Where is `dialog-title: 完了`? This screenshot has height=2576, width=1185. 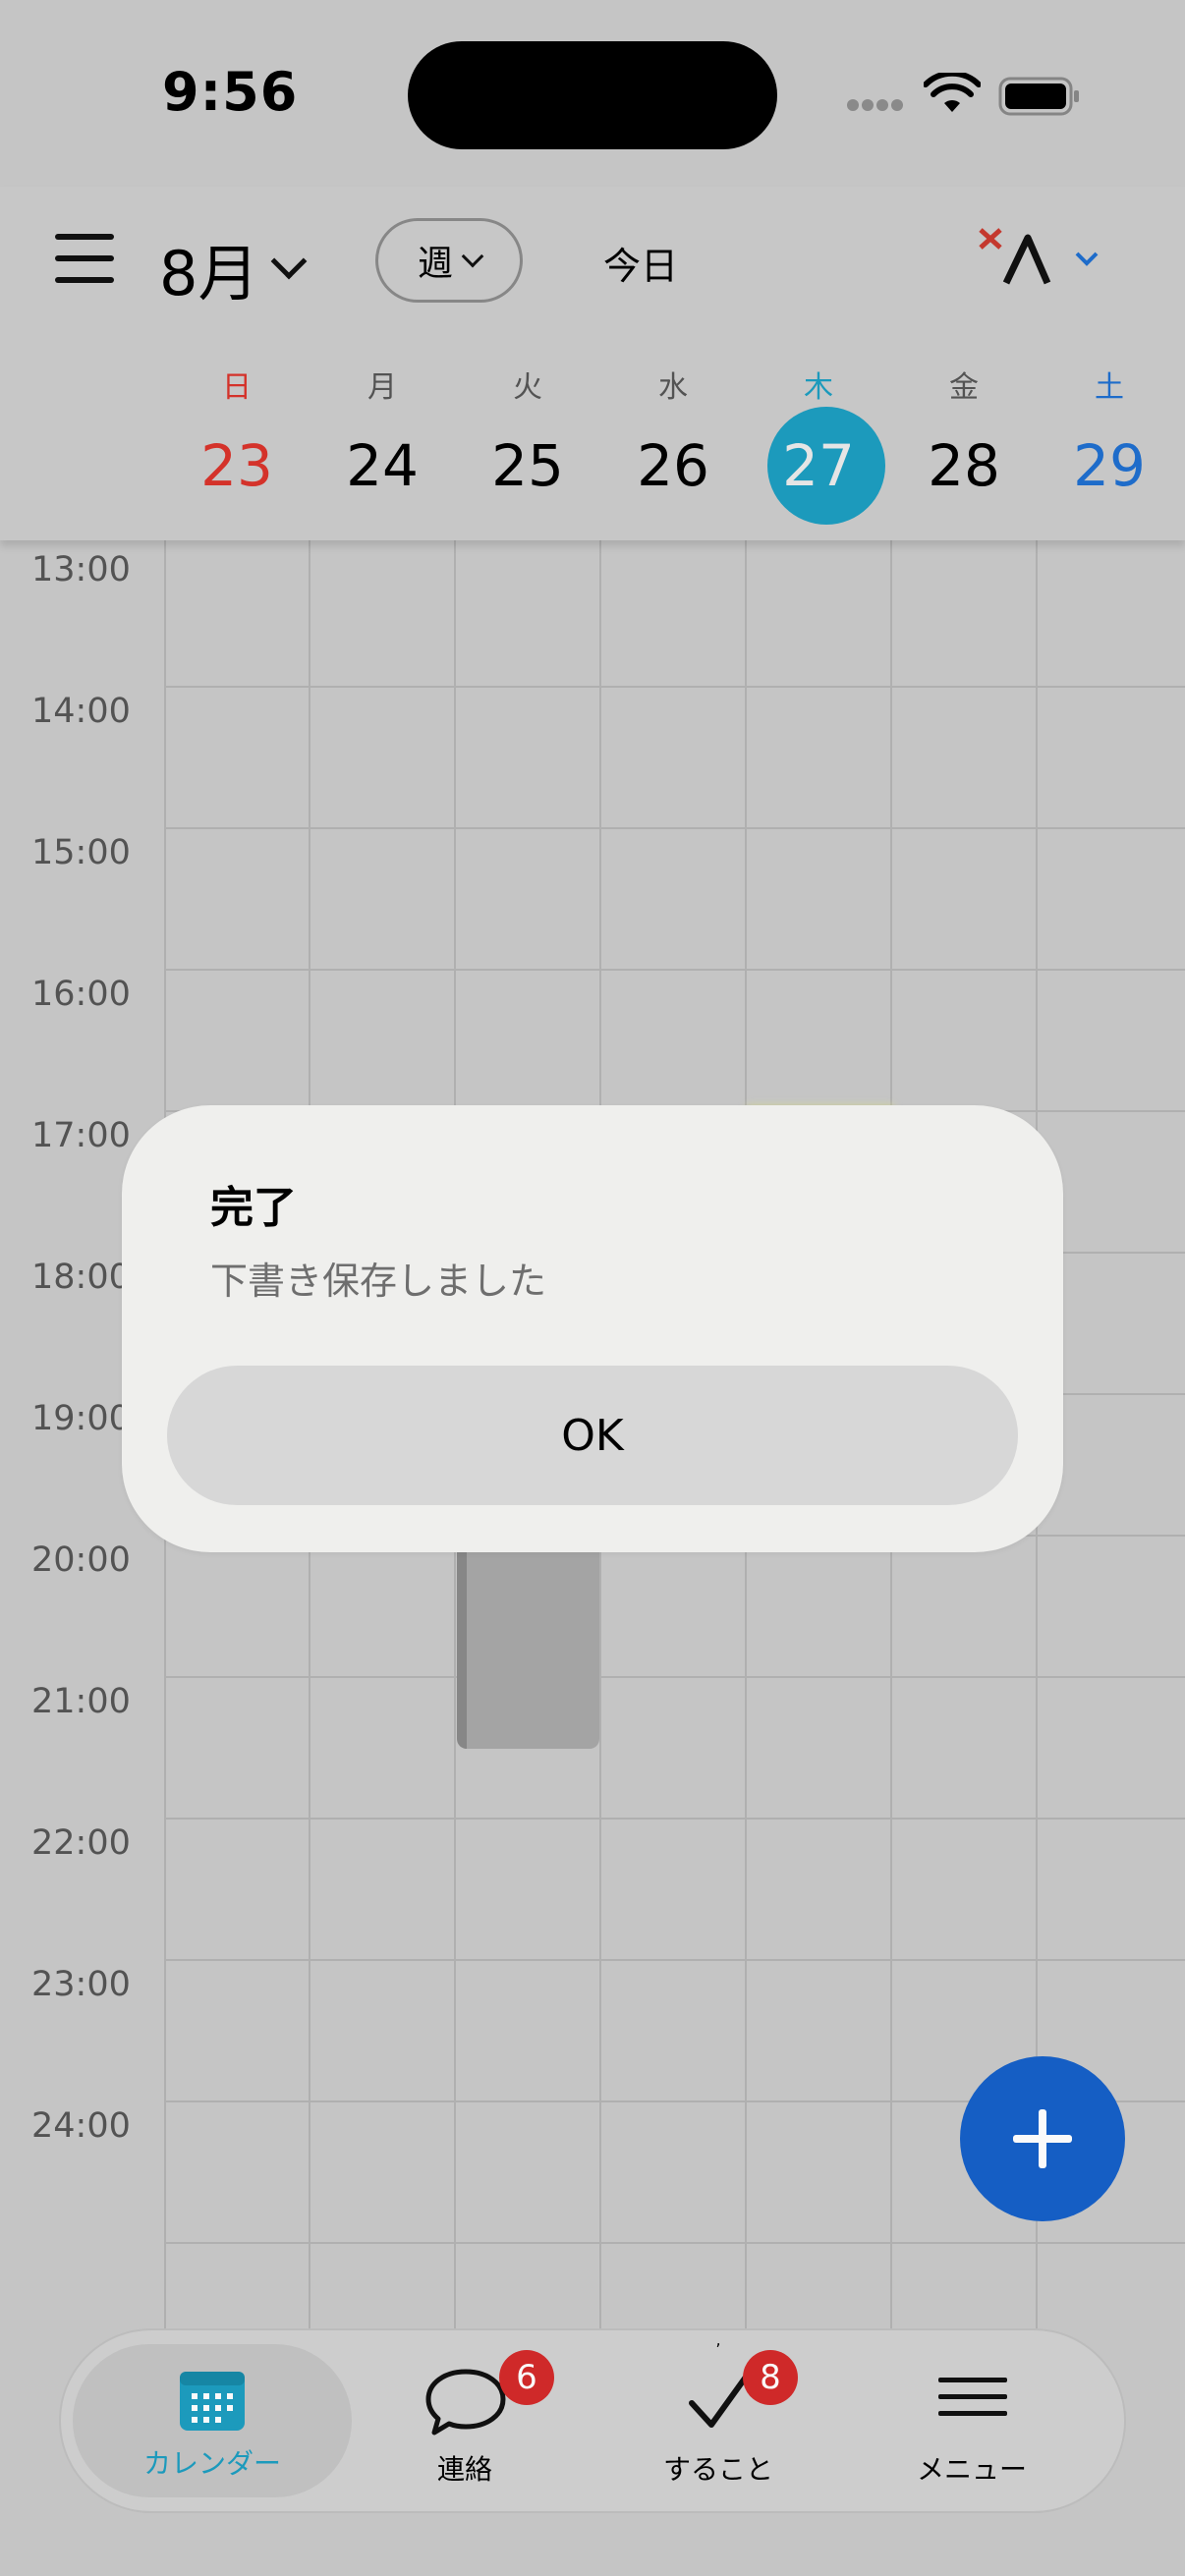
dialog-title: 完了 is located at coordinates (254, 1208).